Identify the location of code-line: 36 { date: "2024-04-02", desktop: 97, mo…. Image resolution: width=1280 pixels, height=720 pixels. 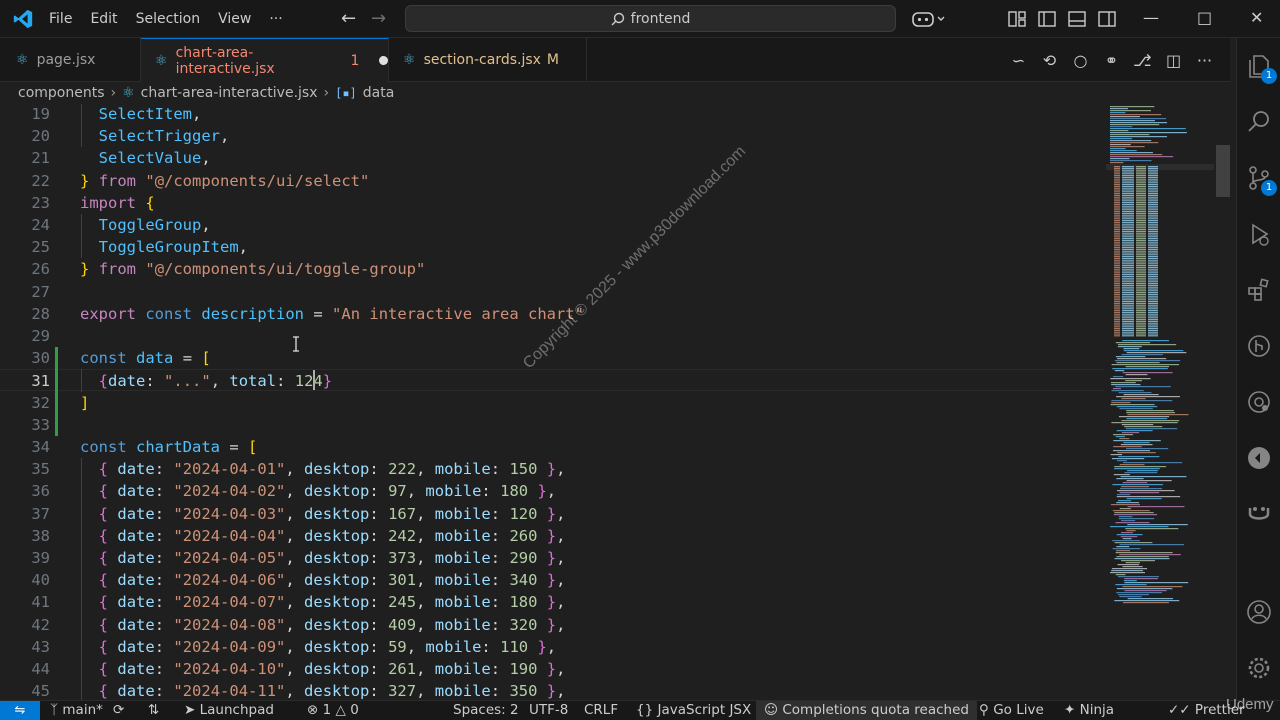
(552, 491).